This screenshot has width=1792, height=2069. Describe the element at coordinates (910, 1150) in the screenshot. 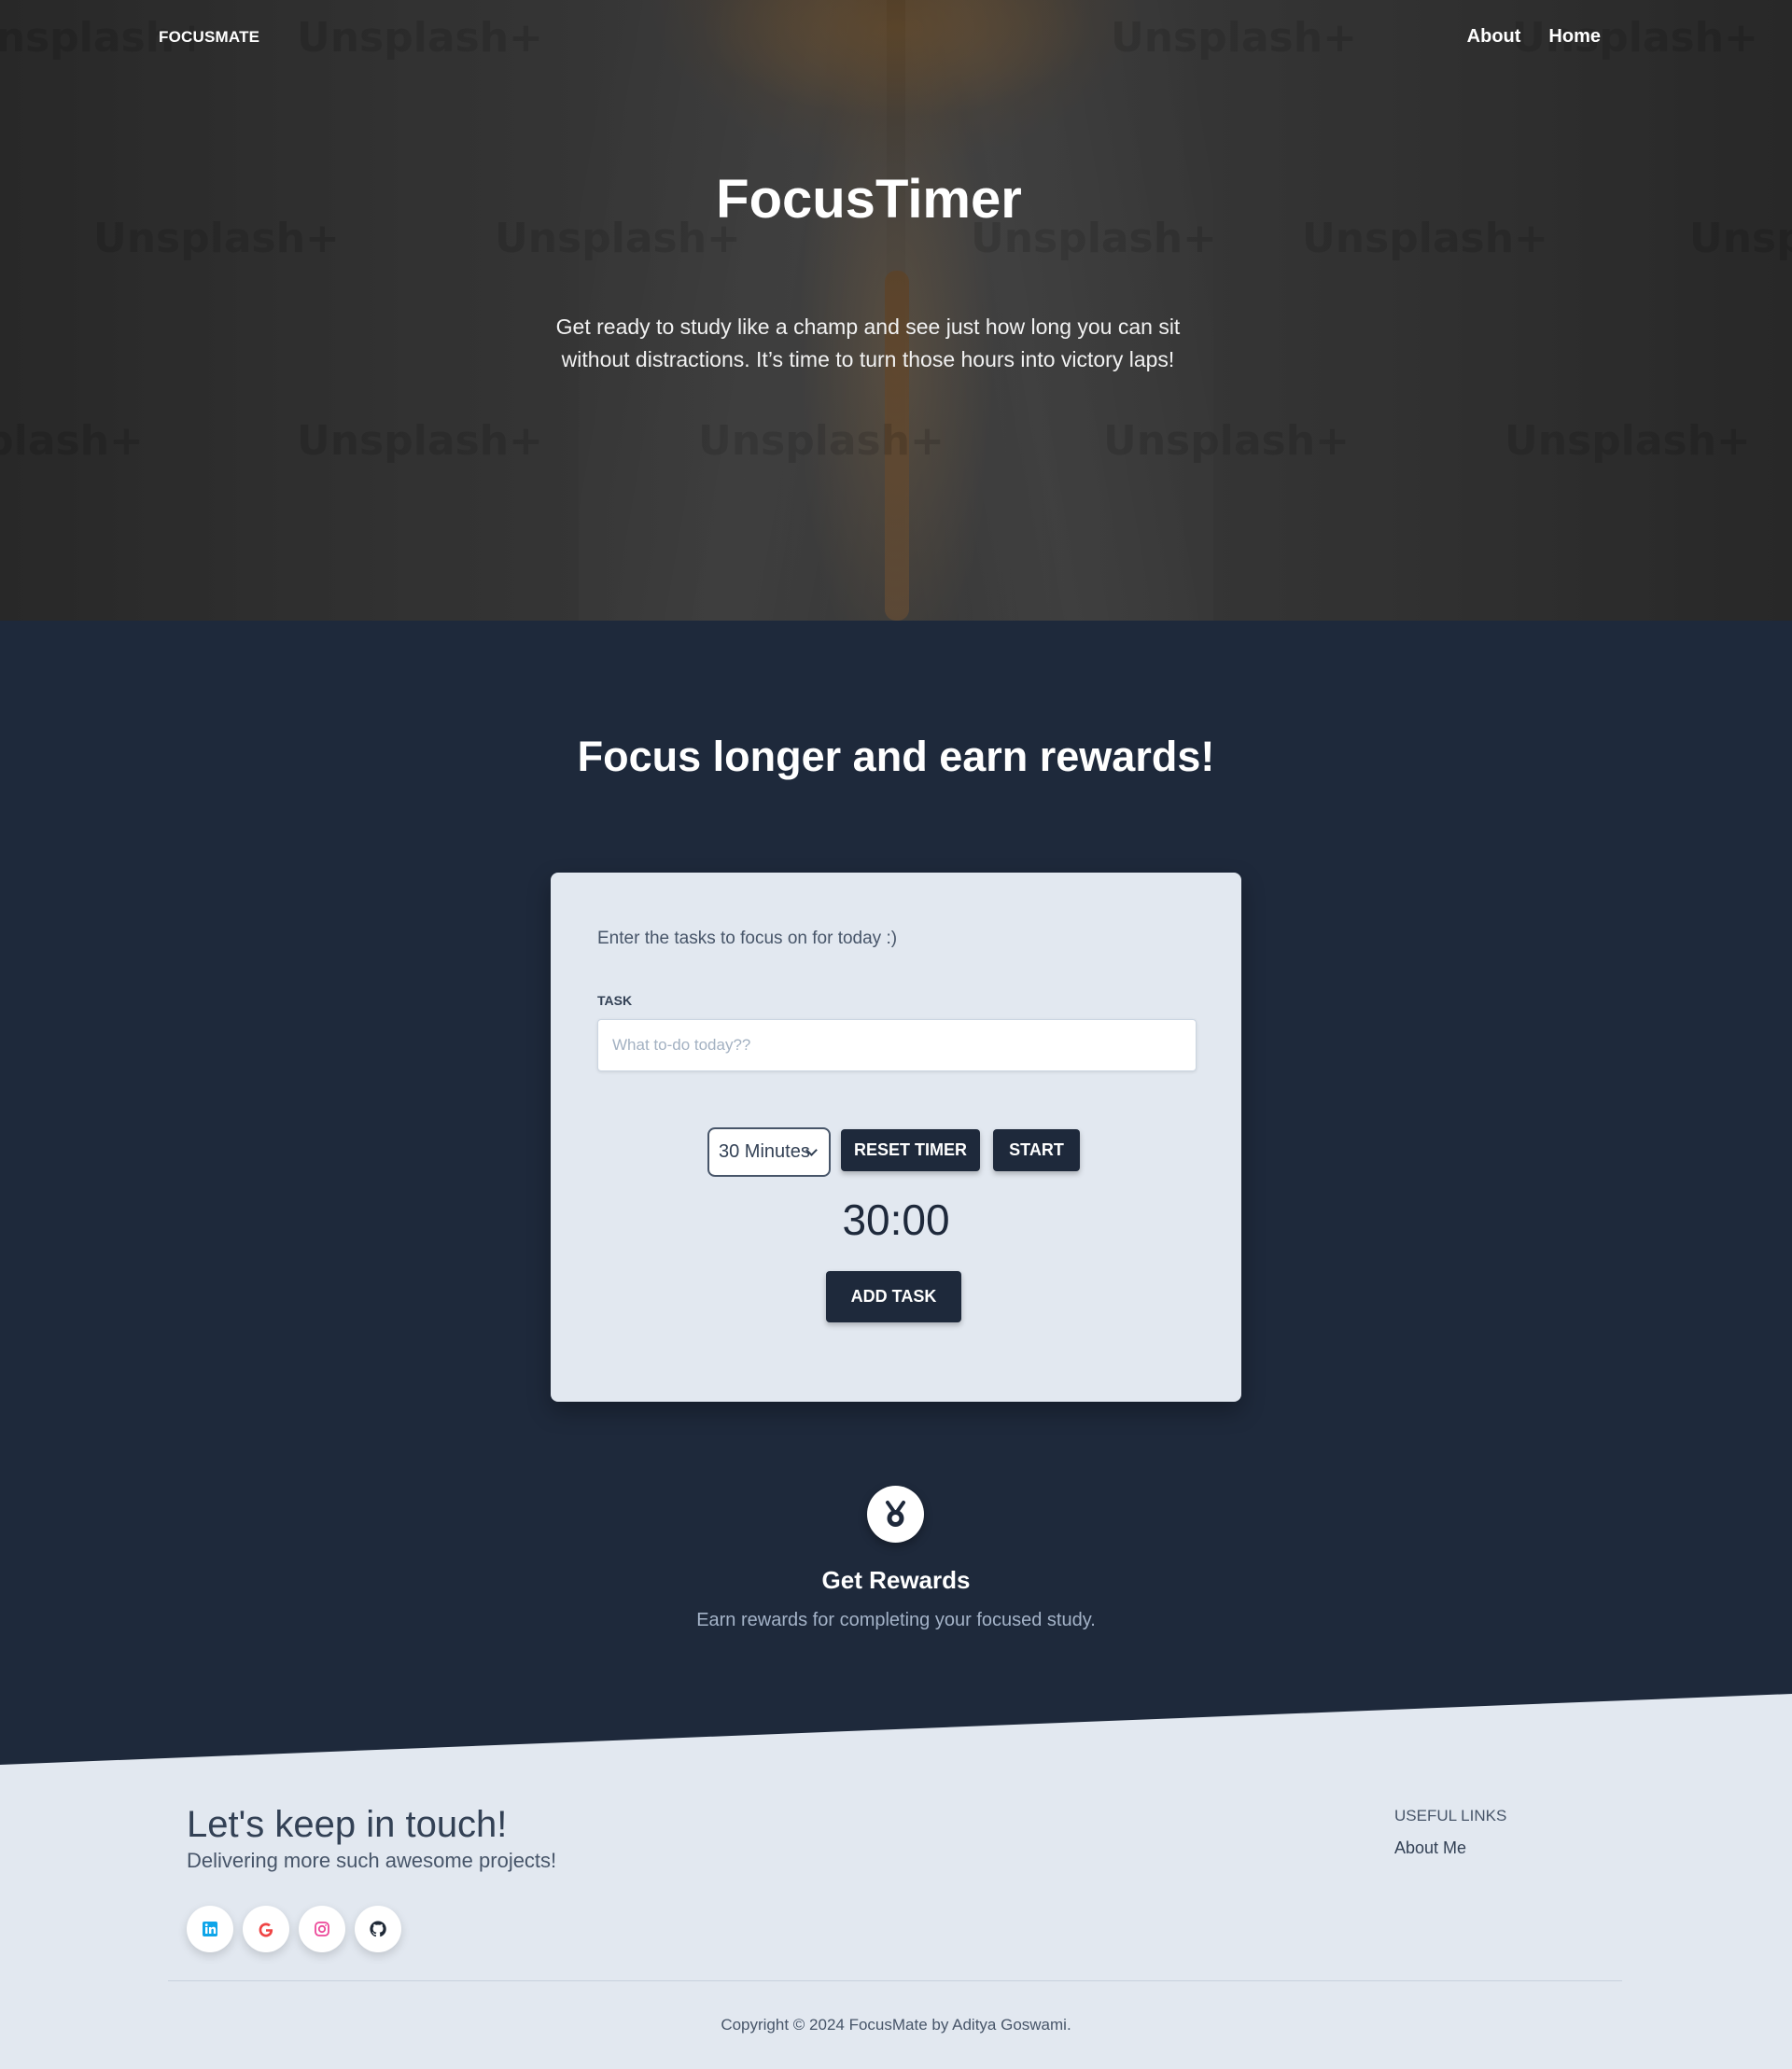

I see `reset-timer-button: RESET TIMER` at that location.